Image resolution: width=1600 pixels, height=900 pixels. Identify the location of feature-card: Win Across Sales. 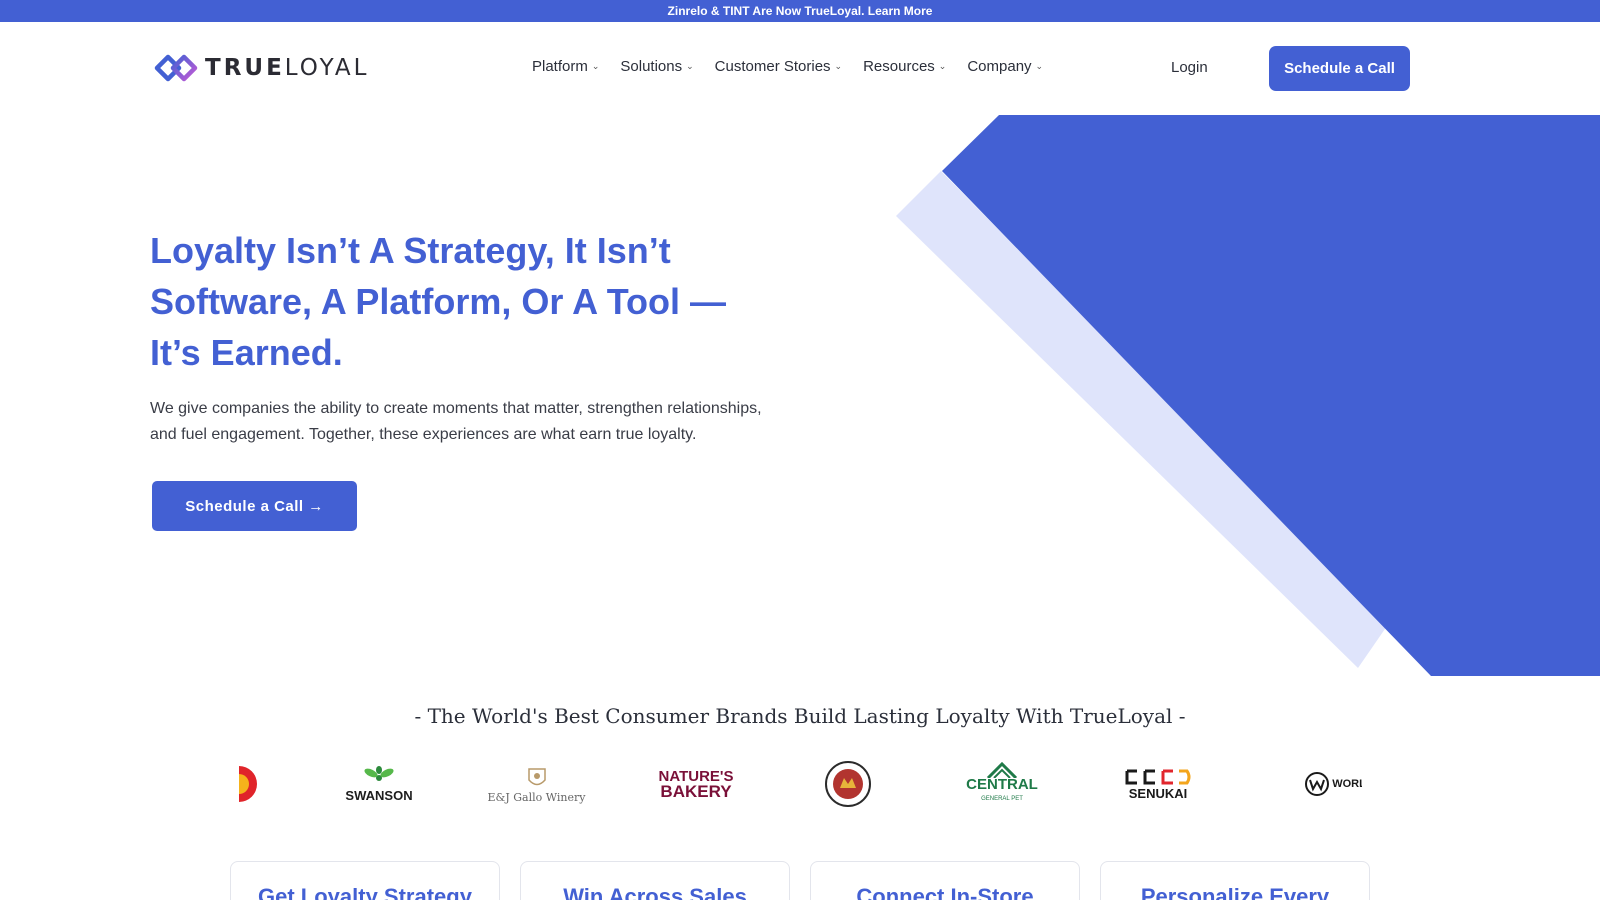
(655, 880).